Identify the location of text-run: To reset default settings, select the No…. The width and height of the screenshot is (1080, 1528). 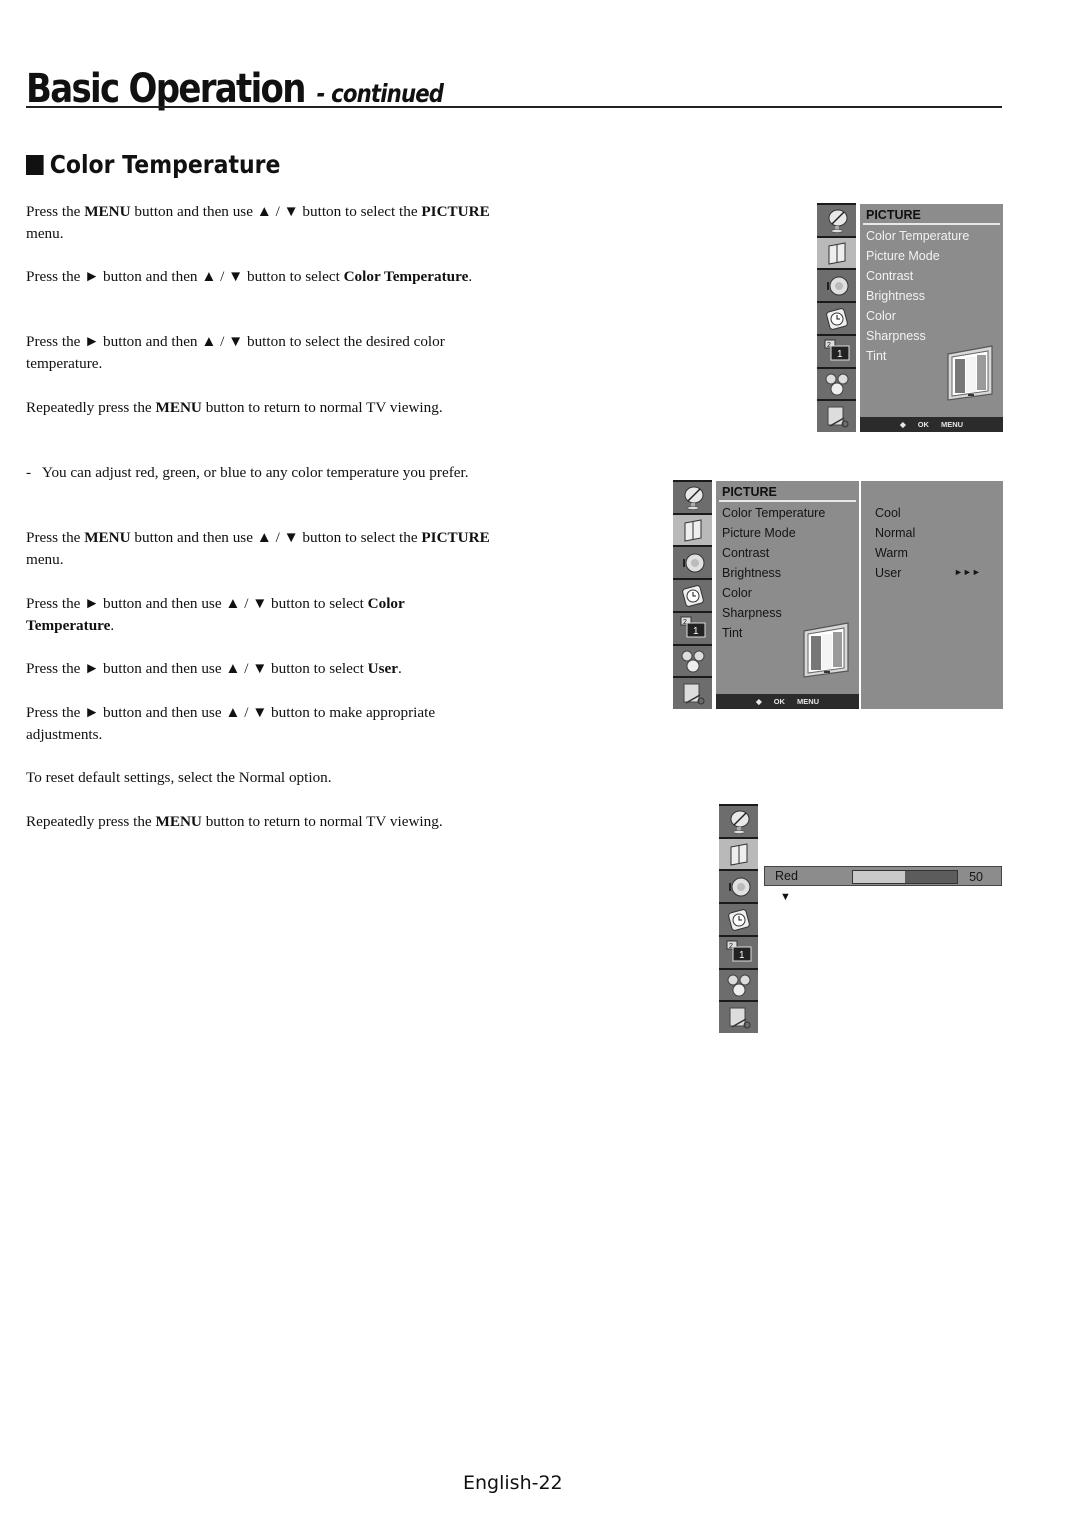
(179, 777).